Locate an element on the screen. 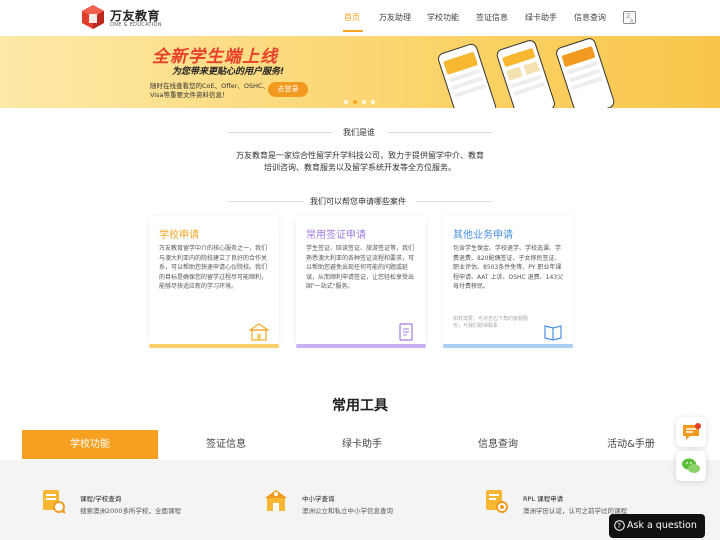 This screenshot has width=720, height=540. help-icon: ? is located at coordinates (619, 525).